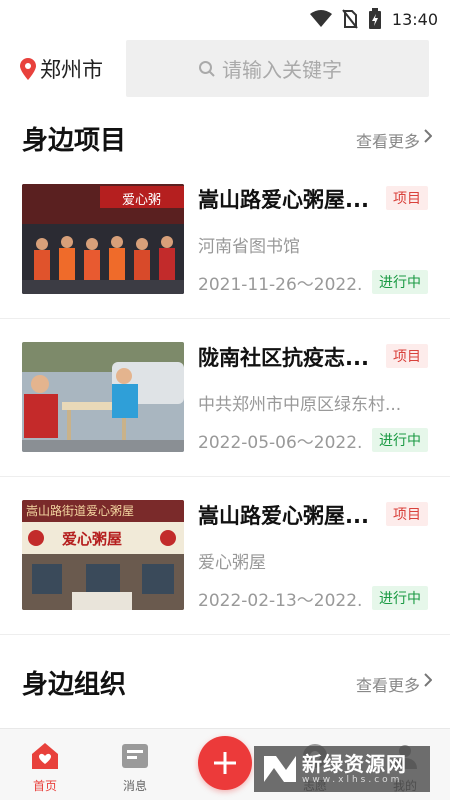 This screenshot has width=450, height=800. What do you see at coordinates (350, 19) in the screenshot?
I see `no-sim-icon` at bounding box center [350, 19].